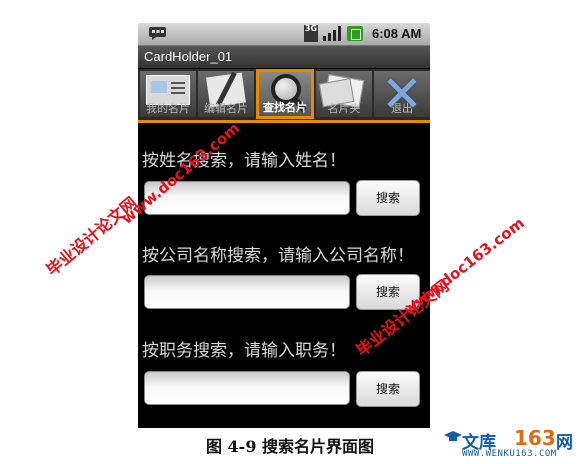  What do you see at coordinates (344, 94) in the screenshot?
I see `tab-card-folder: 名片夹` at bounding box center [344, 94].